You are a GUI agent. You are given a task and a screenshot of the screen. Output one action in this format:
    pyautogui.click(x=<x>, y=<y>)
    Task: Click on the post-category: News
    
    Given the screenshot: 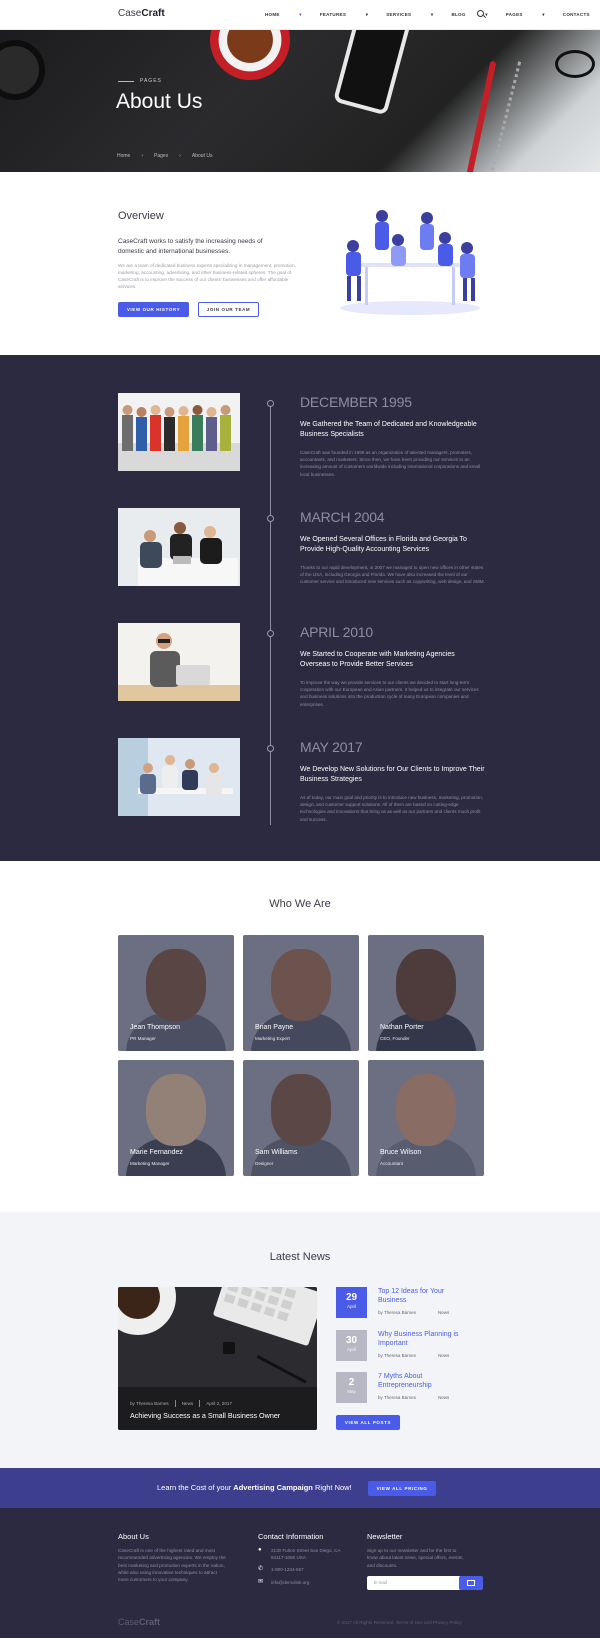 What is the action you would take?
    pyautogui.click(x=188, y=1403)
    